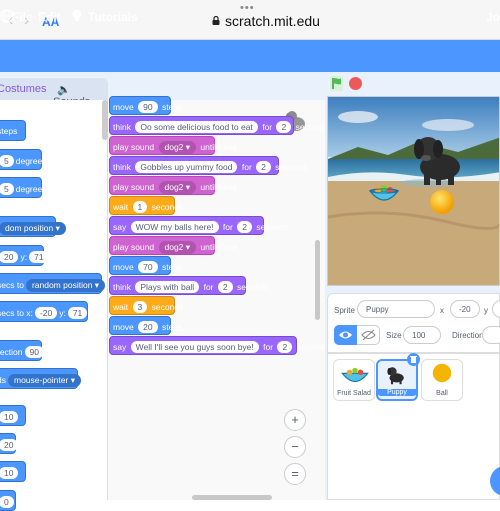 Image resolution: width=500 pixels, height=511 pixels. What do you see at coordinates (174, 227) in the screenshot?
I see `block-input: WOW my balls here!` at bounding box center [174, 227].